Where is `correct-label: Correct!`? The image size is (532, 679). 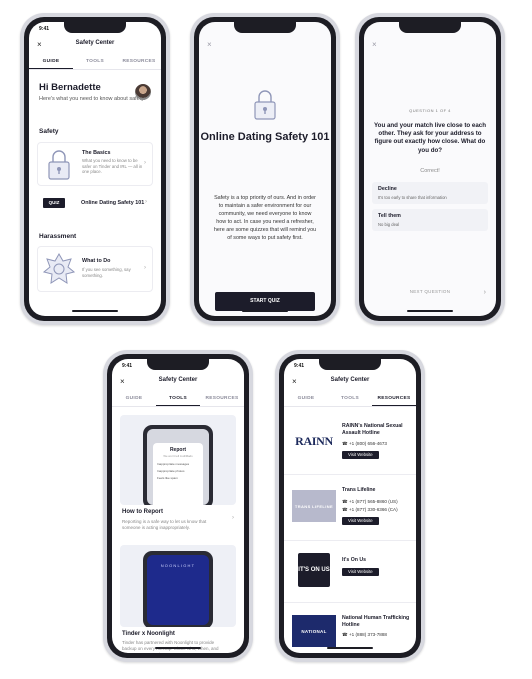 correct-label: Correct! is located at coordinates (430, 171).